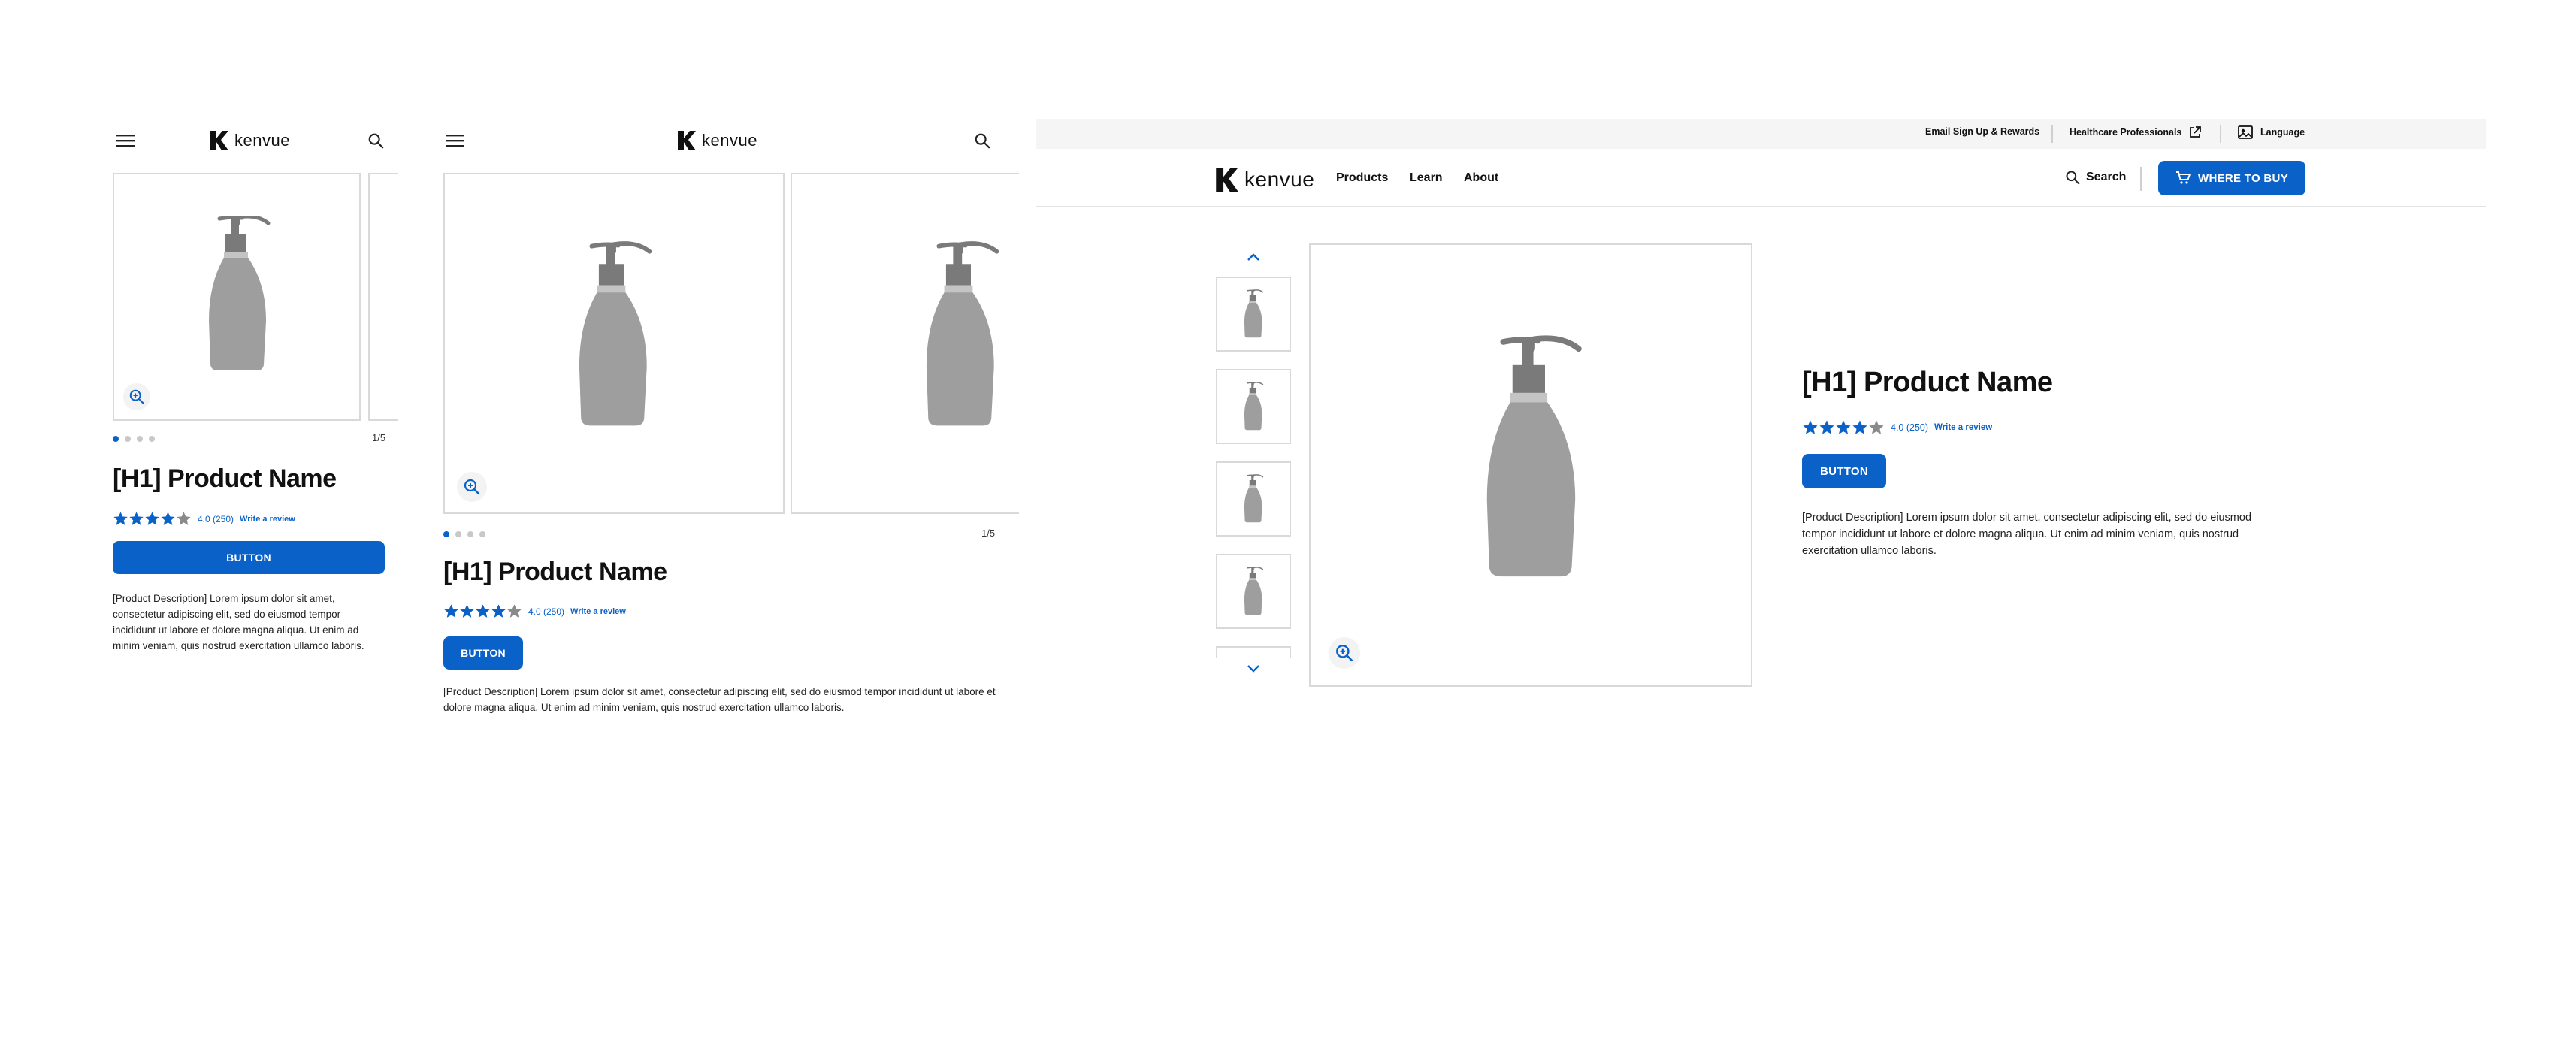 This screenshot has width=2576, height=1049. What do you see at coordinates (1254, 652) in the screenshot?
I see `thumbnail-partial` at bounding box center [1254, 652].